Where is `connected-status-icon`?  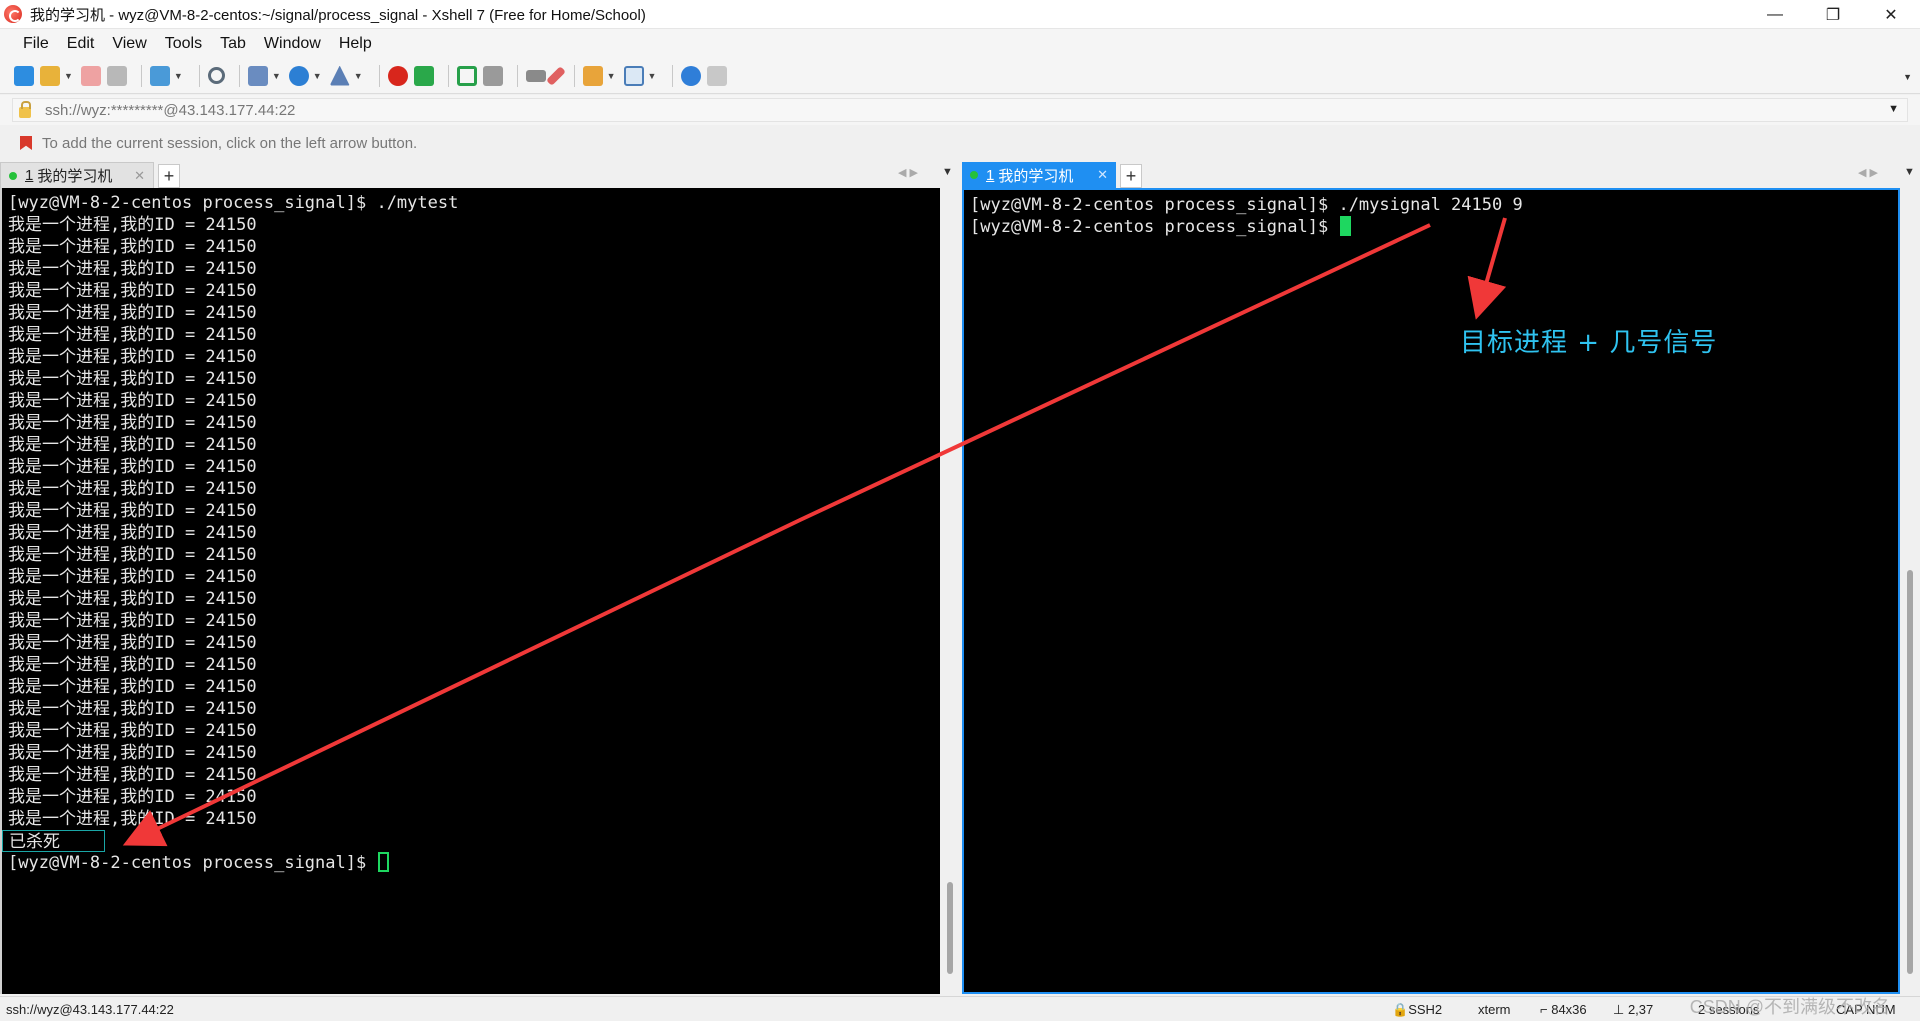 connected-status-icon is located at coordinates (13, 175).